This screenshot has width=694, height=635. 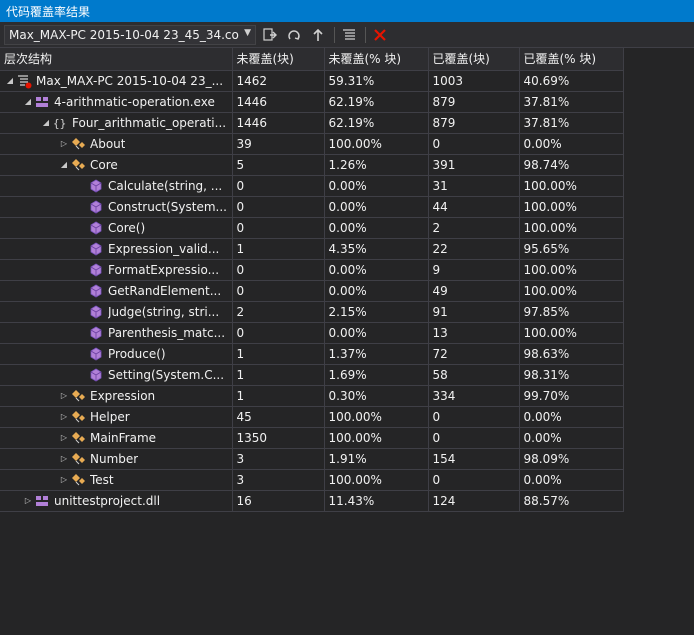 I want to click on hierarchy-cell: ▷ Expression, so click(x=116, y=396).